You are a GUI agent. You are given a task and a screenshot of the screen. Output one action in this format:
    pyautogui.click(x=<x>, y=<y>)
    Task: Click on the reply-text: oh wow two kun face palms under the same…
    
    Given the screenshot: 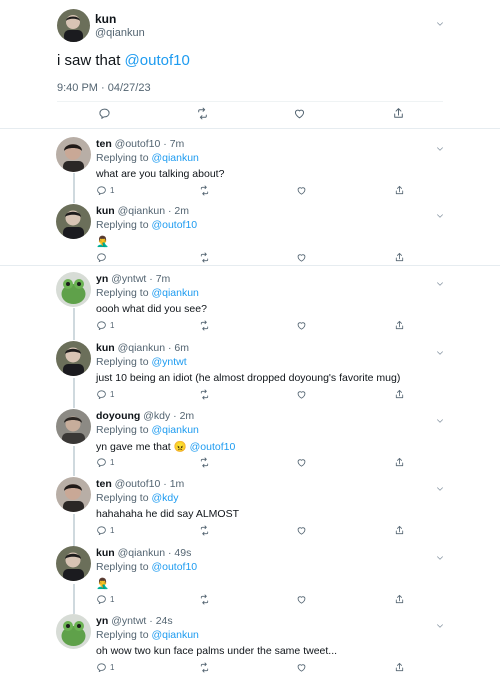 What is the action you would take?
    pyautogui.click(x=217, y=651)
    